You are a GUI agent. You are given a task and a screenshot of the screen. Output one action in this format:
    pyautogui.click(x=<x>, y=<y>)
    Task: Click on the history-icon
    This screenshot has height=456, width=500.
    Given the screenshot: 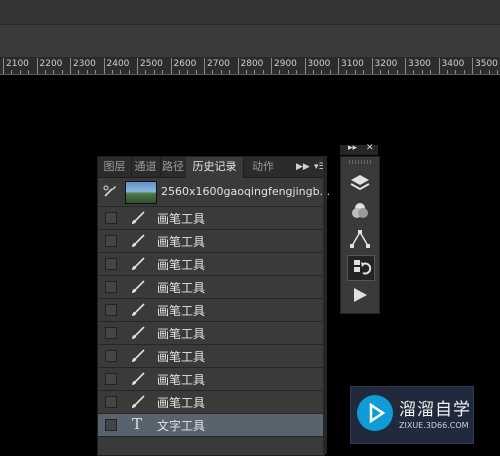 What is the action you would take?
    pyautogui.click(x=361, y=268)
    